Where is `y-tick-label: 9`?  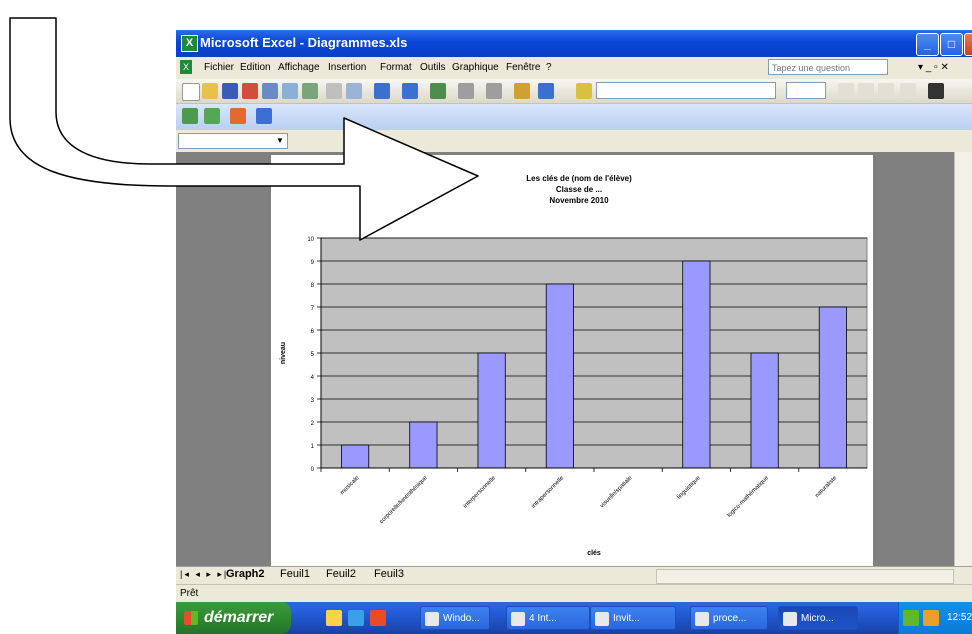
y-tick-label: 9 is located at coordinates (313, 263).